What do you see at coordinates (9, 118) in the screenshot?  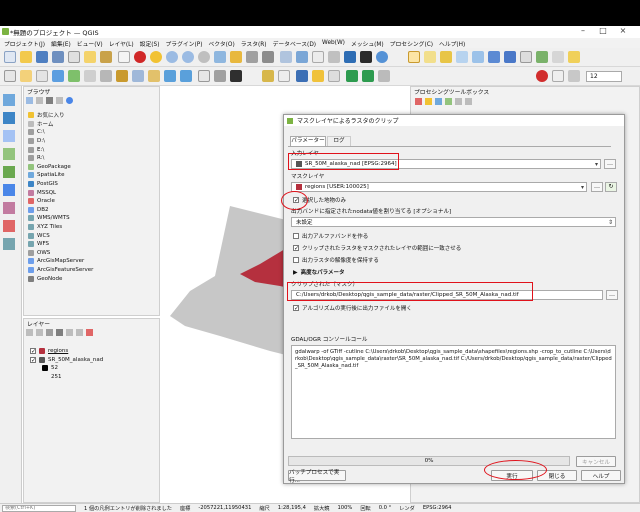 I see `add-raster-icon` at bounding box center [9, 118].